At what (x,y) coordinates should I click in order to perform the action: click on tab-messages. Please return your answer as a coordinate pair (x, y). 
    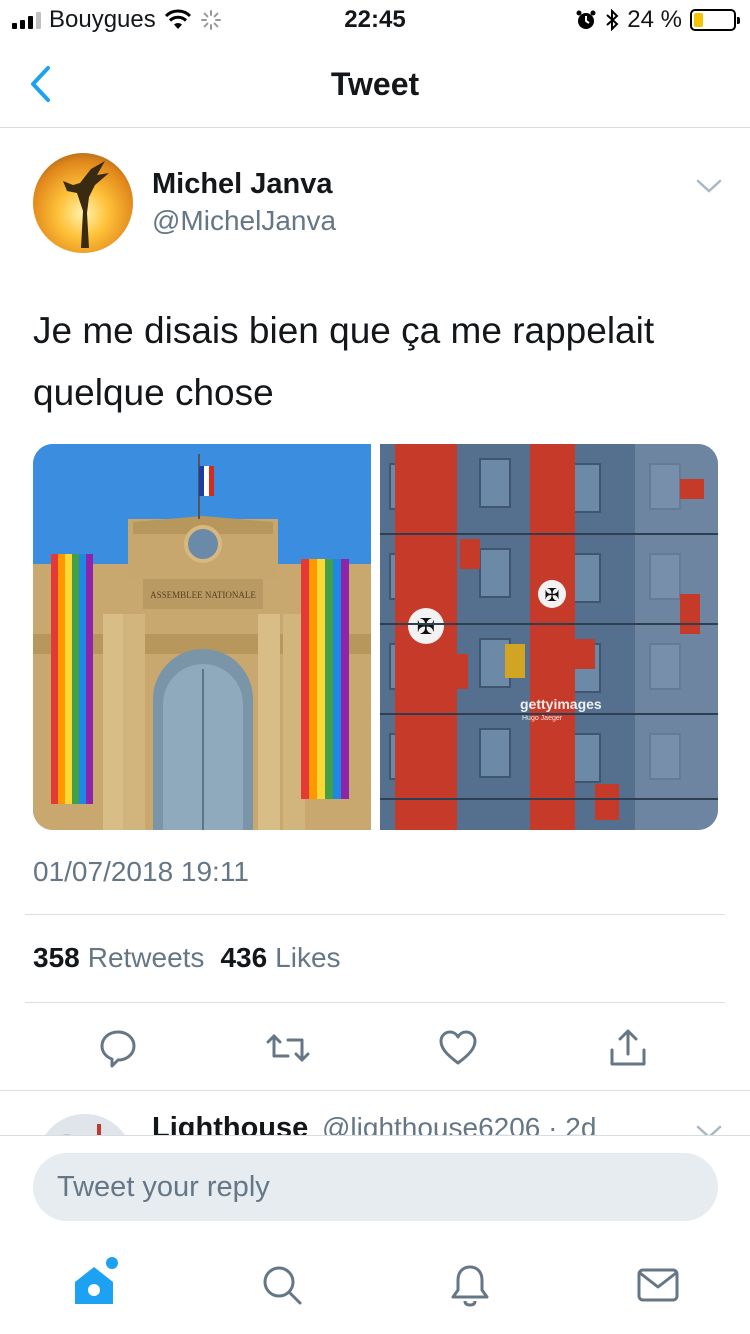
    Looking at the image, I should click on (658, 1285).